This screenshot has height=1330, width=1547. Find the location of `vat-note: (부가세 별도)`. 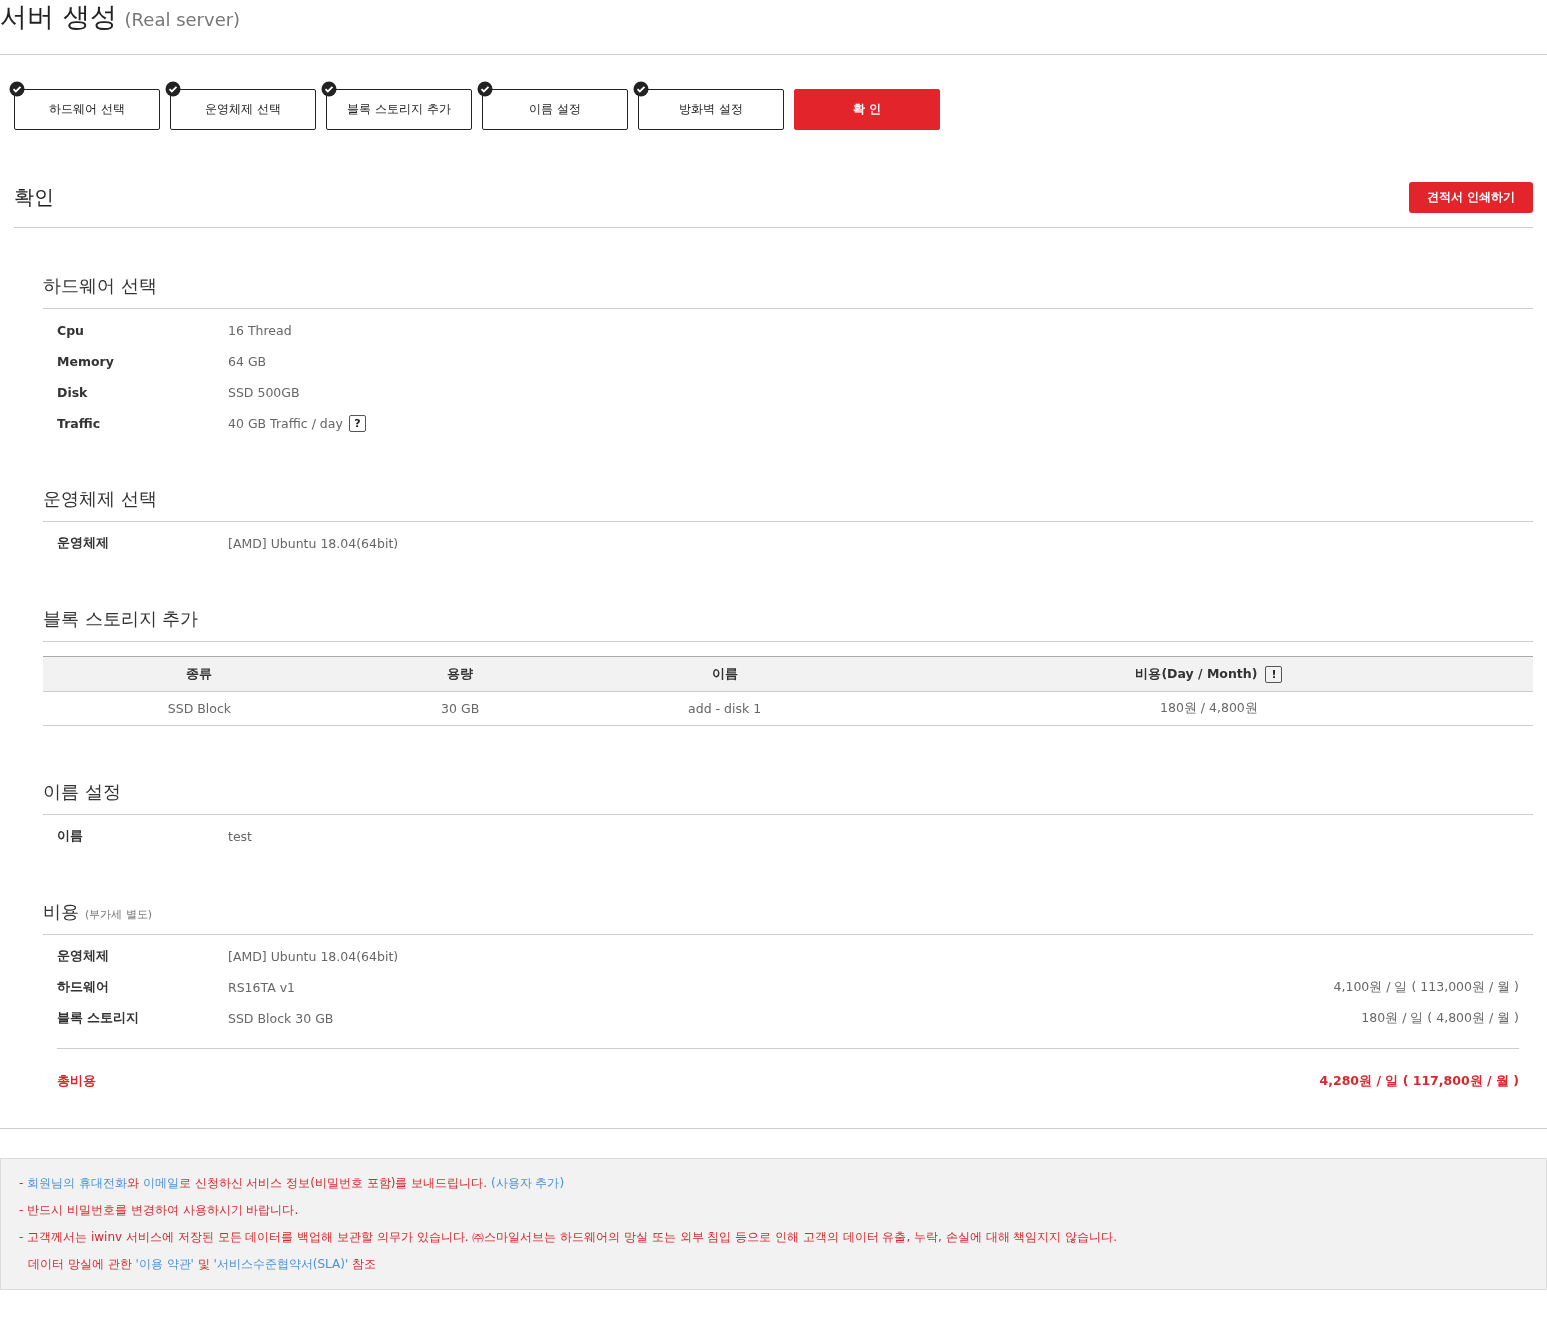

vat-note: (부가세 별도) is located at coordinates (119, 914).